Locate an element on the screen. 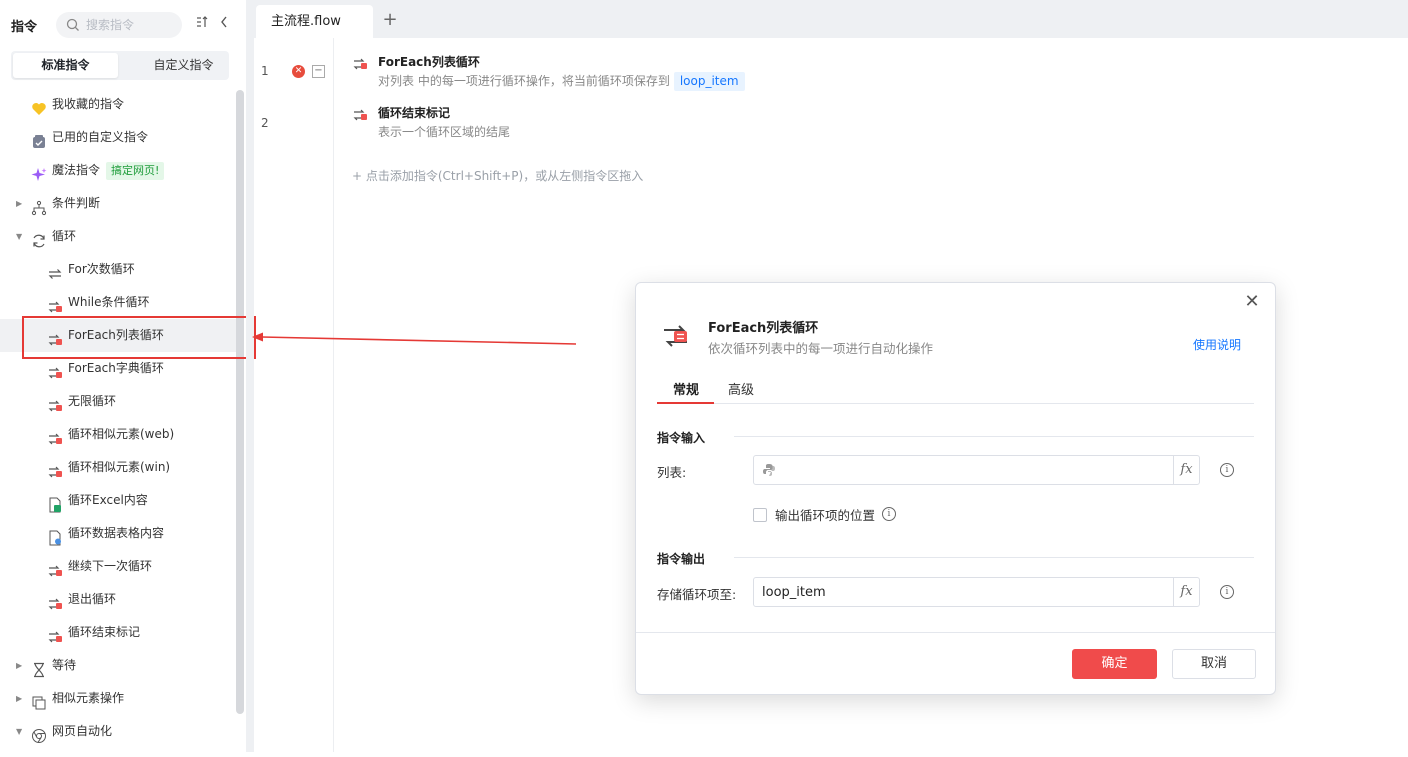  sidebar-item-label: 循环 is located at coordinates (64, 236).